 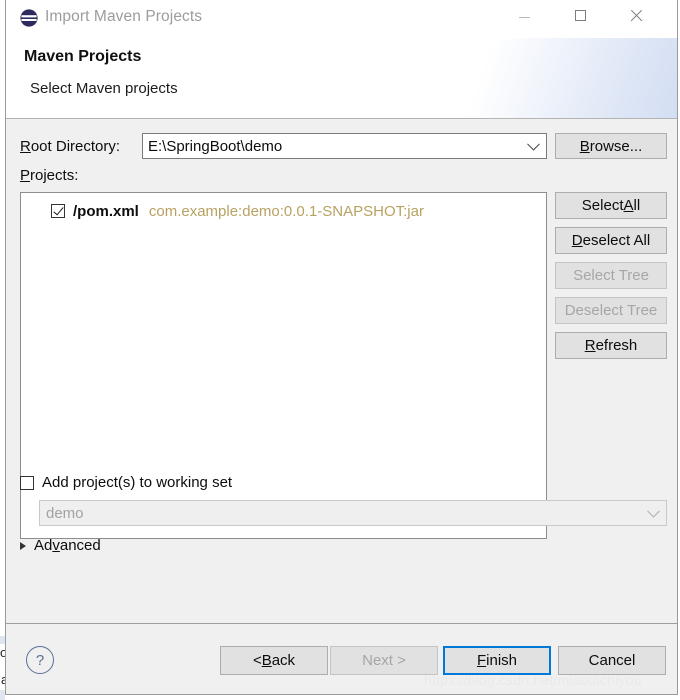 I want to click on question-mark-icon: ?, so click(x=40, y=660).